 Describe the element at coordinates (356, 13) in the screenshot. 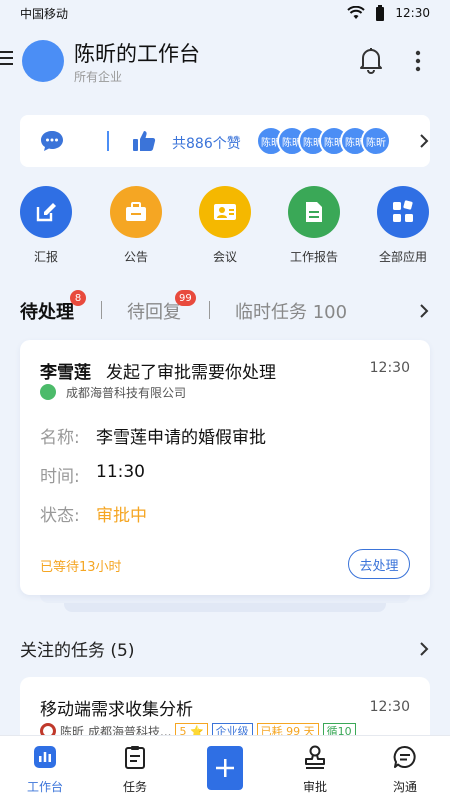

I see `wifi-icon` at that location.